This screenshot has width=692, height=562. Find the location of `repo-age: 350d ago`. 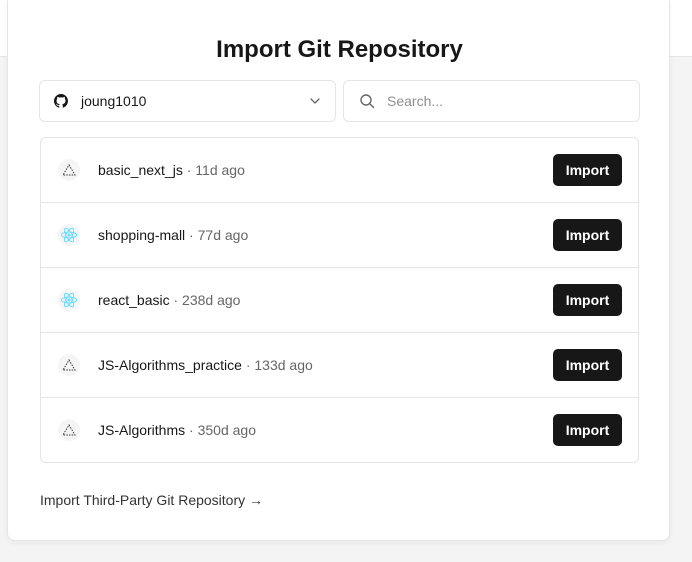

repo-age: 350d ago is located at coordinates (226, 430).